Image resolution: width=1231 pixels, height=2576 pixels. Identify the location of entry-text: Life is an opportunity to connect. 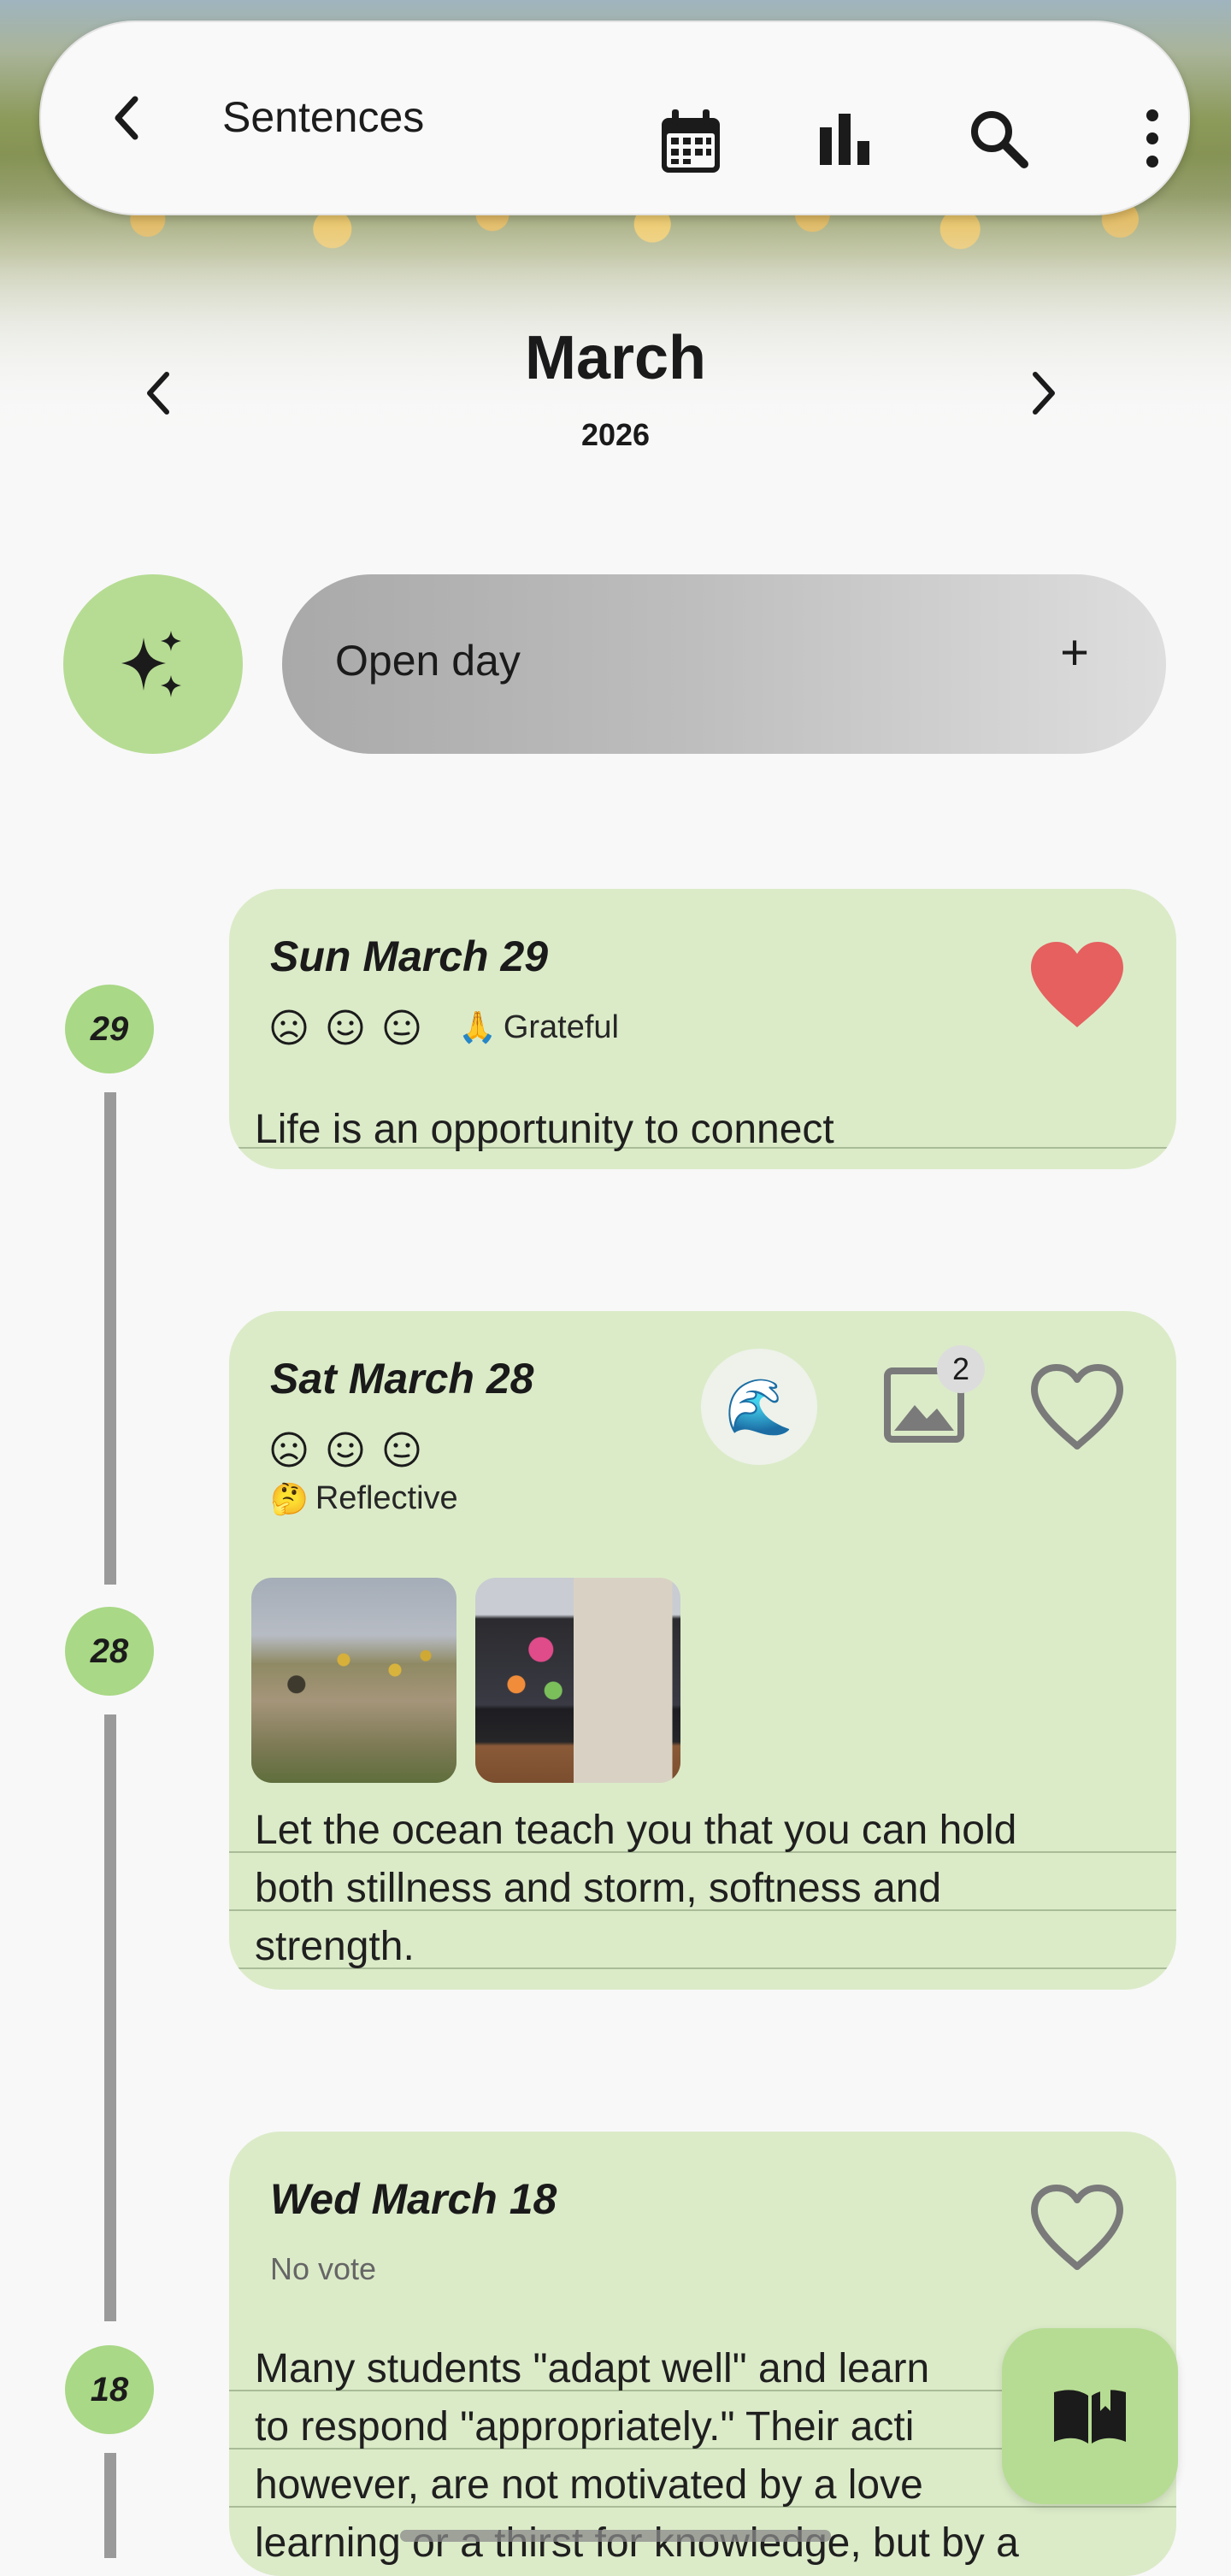
(544, 1129).